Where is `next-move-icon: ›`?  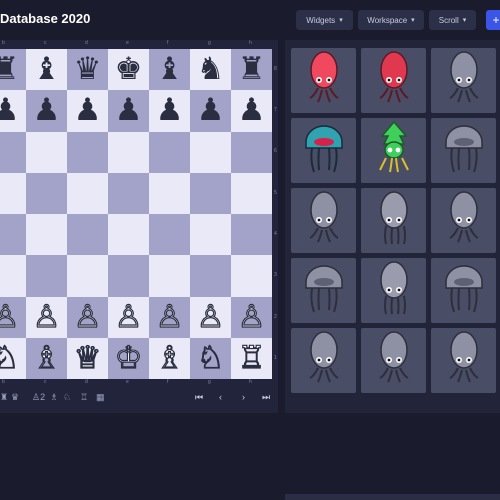
next-move-icon: › is located at coordinates (243, 397).